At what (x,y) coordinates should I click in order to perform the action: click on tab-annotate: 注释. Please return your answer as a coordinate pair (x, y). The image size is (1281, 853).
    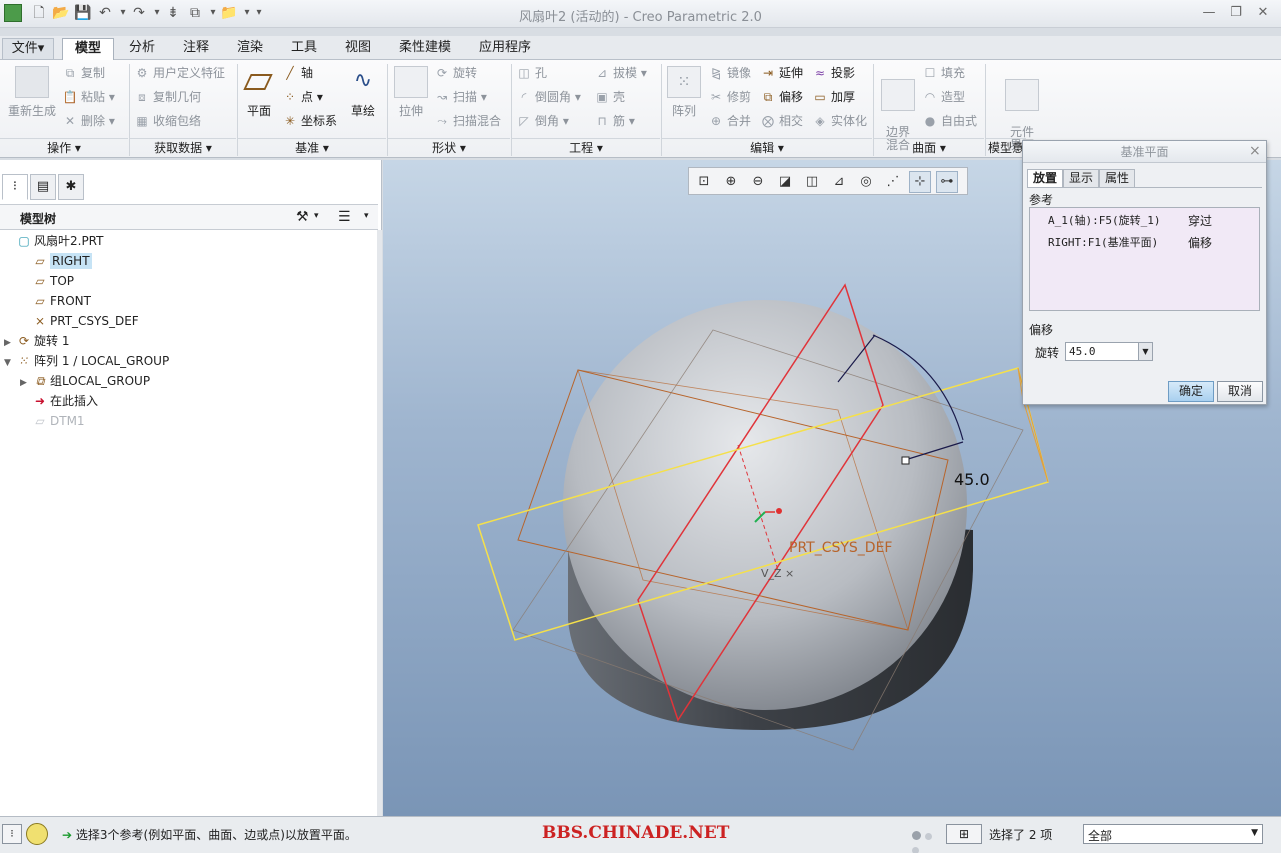
    Looking at the image, I should click on (196, 49).